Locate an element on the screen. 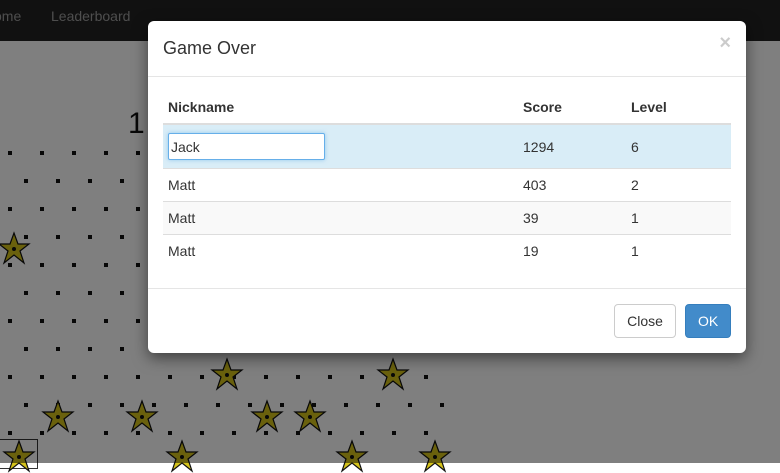 Image resolution: width=780 pixels, height=473 pixels. table-row: Matt 39 1 is located at coordinates (447, 218).